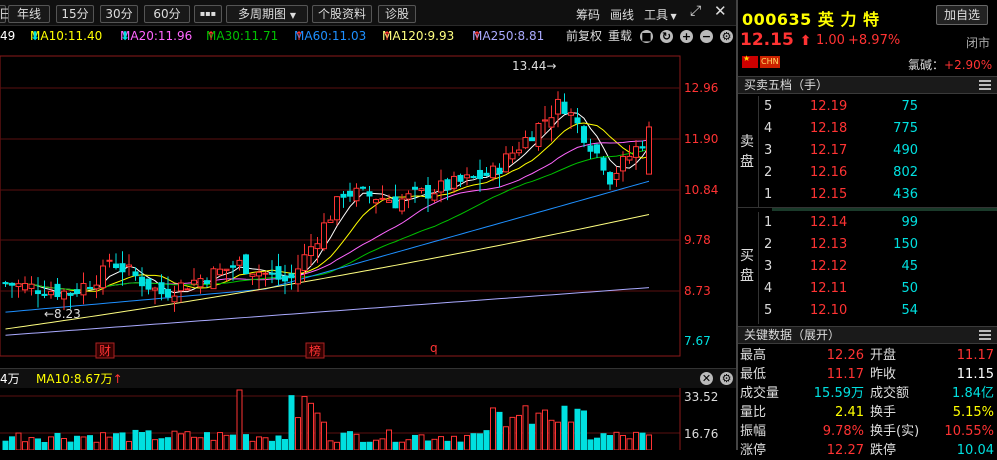 This screenshot has height=460, width=997. What do you see at coordinates (646, 36) in the screenshot?
I see `lock-icon: ■` at bounding box center [646, 36].